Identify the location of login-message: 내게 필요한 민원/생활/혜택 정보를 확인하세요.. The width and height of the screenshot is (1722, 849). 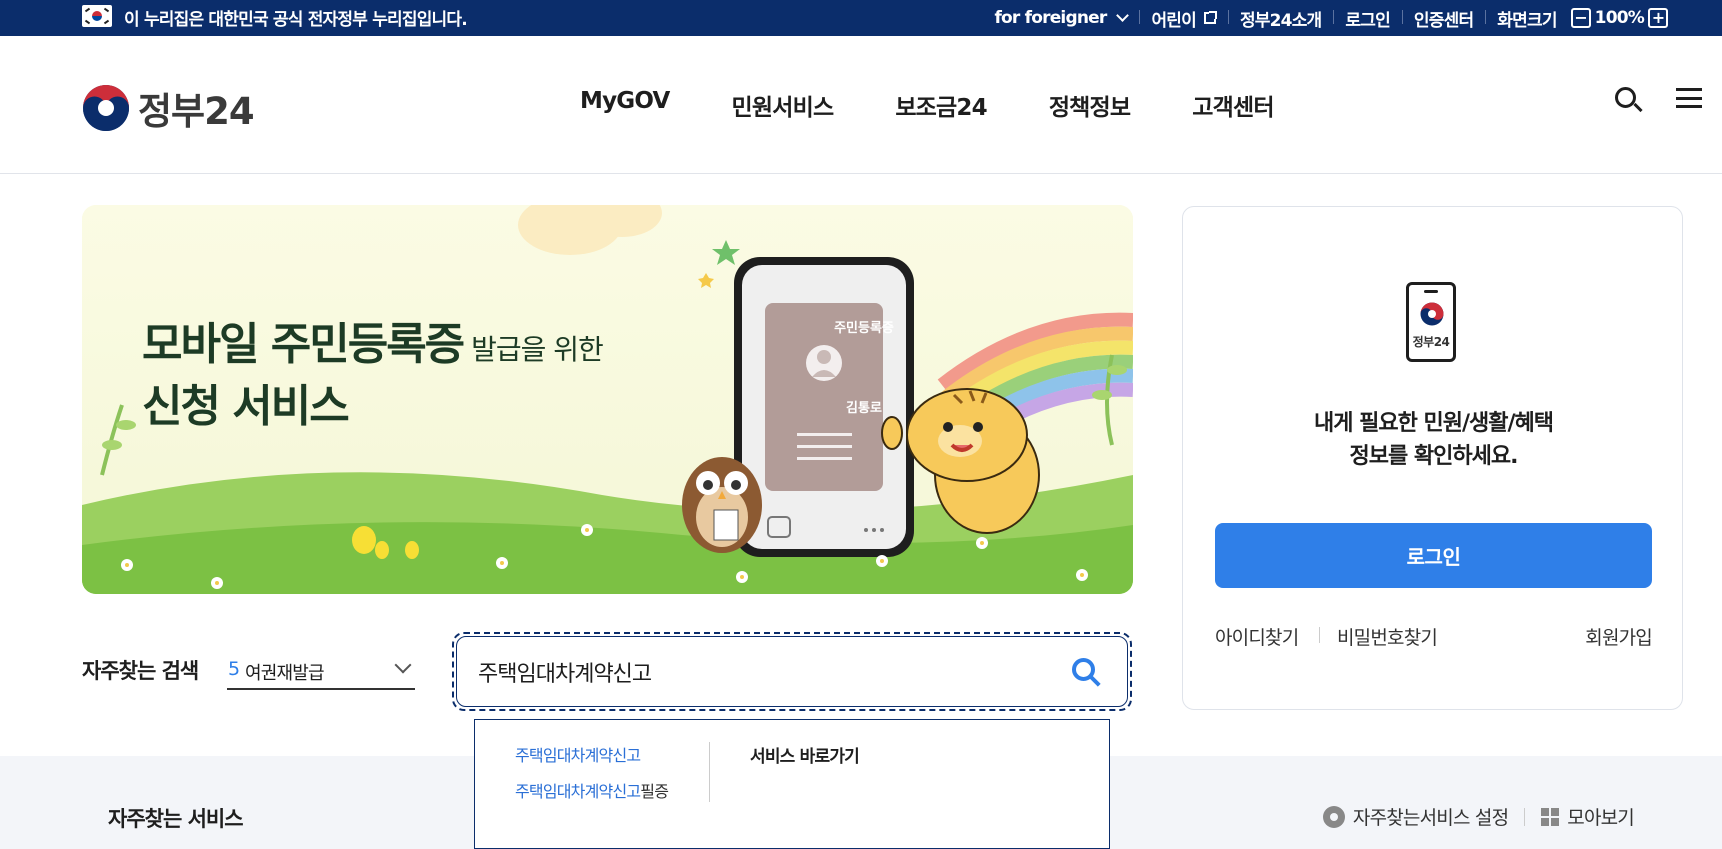
(1433, 440).